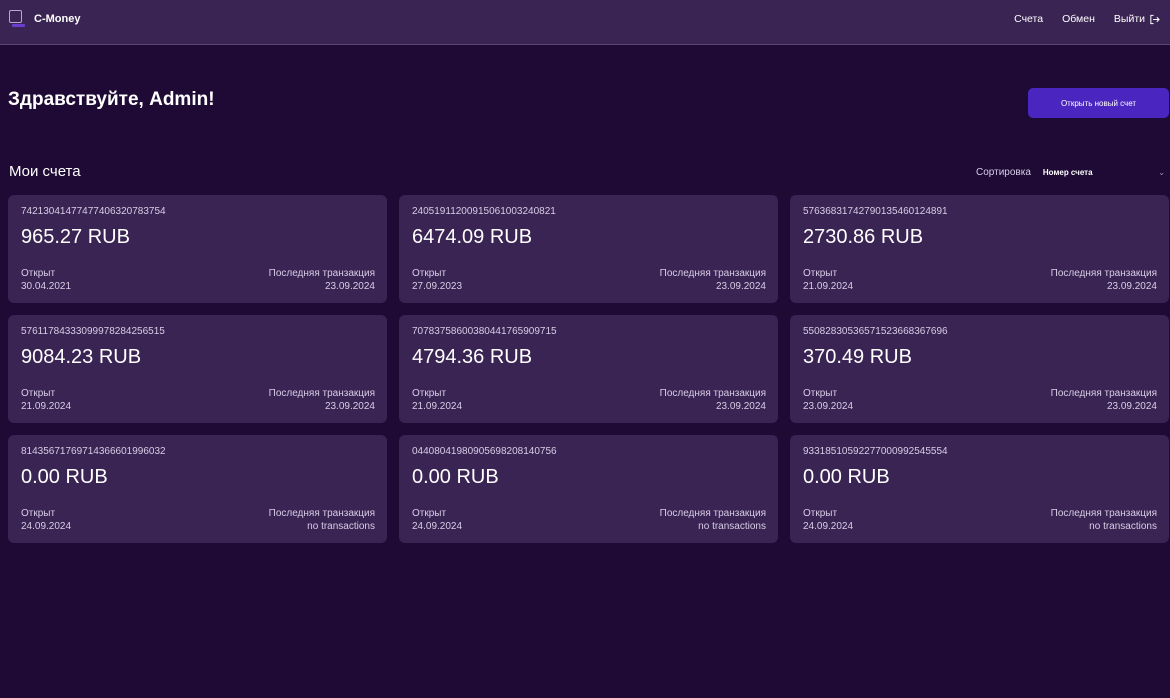 The image size is (1170, 698). What do you see at coordinates (57, 19) in the screenshot?
I see `app-name: C-Money` at bounding box center [57, 19].